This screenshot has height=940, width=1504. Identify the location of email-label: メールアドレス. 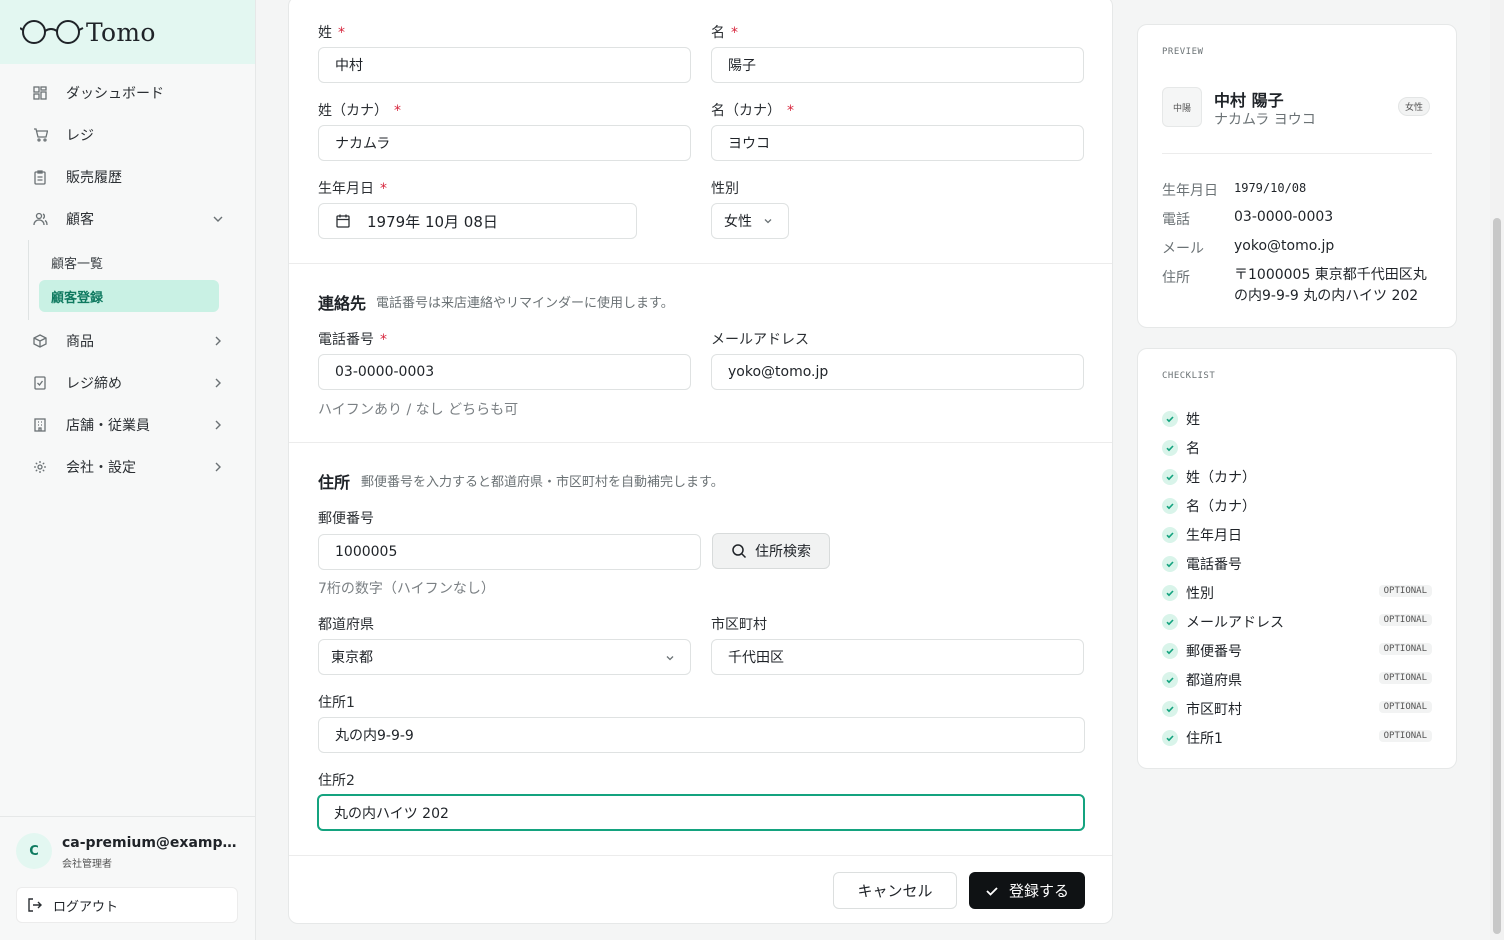
(760, 340).